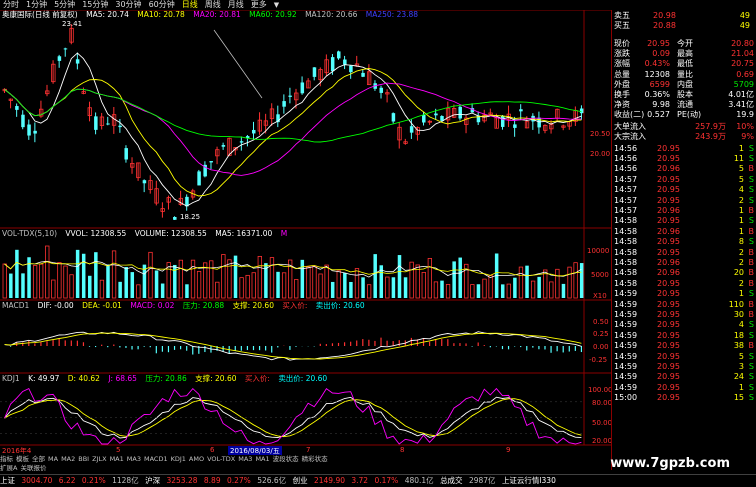 Image resolution: width=756 pixels, height=487 pixels. What do you see at coordinates (684, 335) in the screenshot?
I see `tick-row: 14:59 20.95 18 S` at bounding box center [684, 335].